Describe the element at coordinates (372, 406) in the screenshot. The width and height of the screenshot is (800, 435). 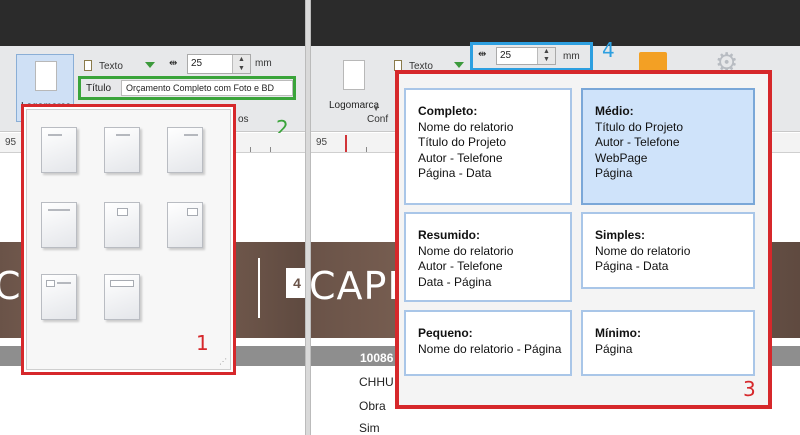
I see `table-cell: Obra` at that location.